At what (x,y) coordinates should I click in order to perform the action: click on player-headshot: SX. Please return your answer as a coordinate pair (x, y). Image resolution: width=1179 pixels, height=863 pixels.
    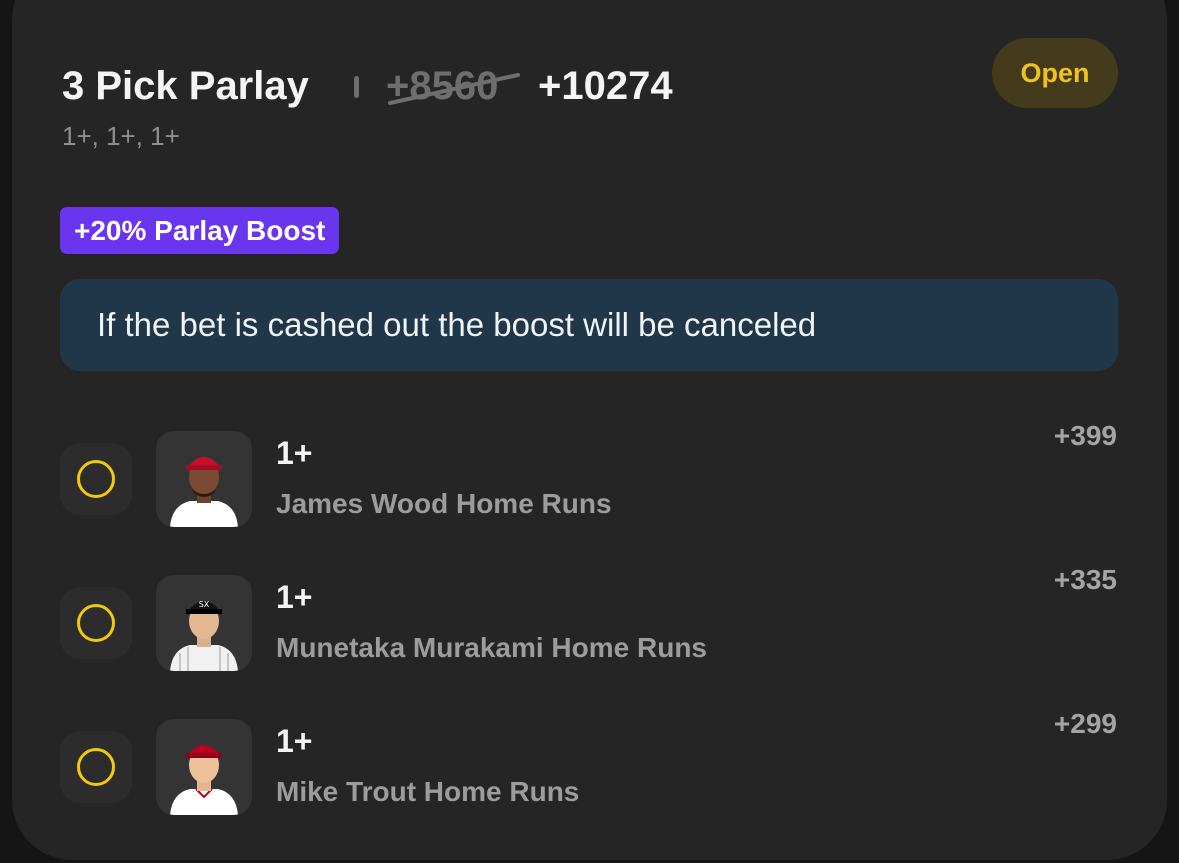
    Looking at the image, I should click on (204, 623).